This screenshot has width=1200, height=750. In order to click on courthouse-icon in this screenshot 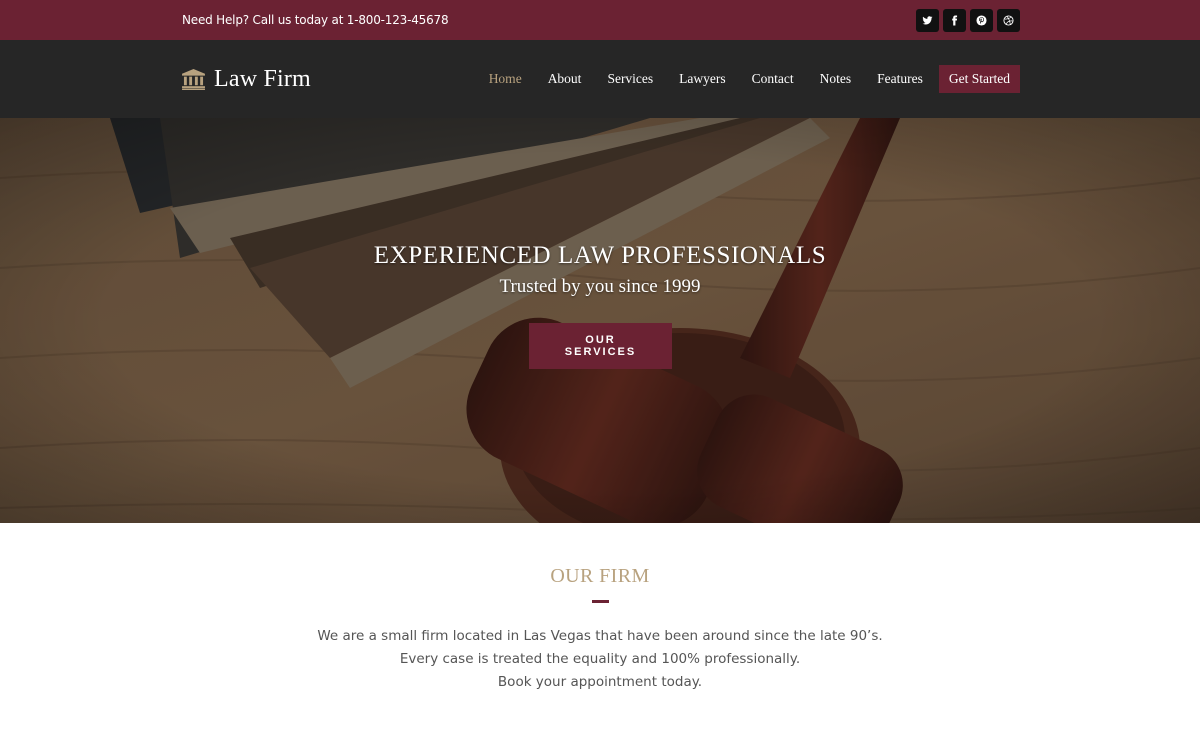, I will do `click(193, 79)`.